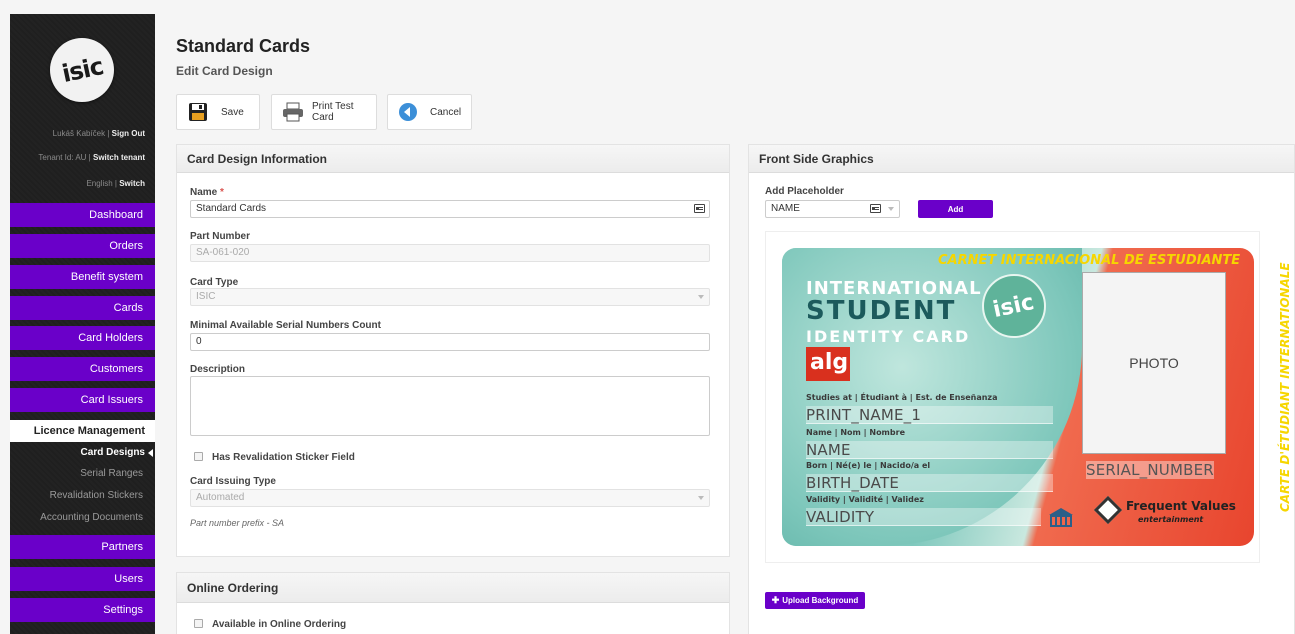 The image size is (1295, 634). What do you see at coordinates (222, 192) in the screenshot?
I see `required-marker: *` at bounding box center [222, 192].